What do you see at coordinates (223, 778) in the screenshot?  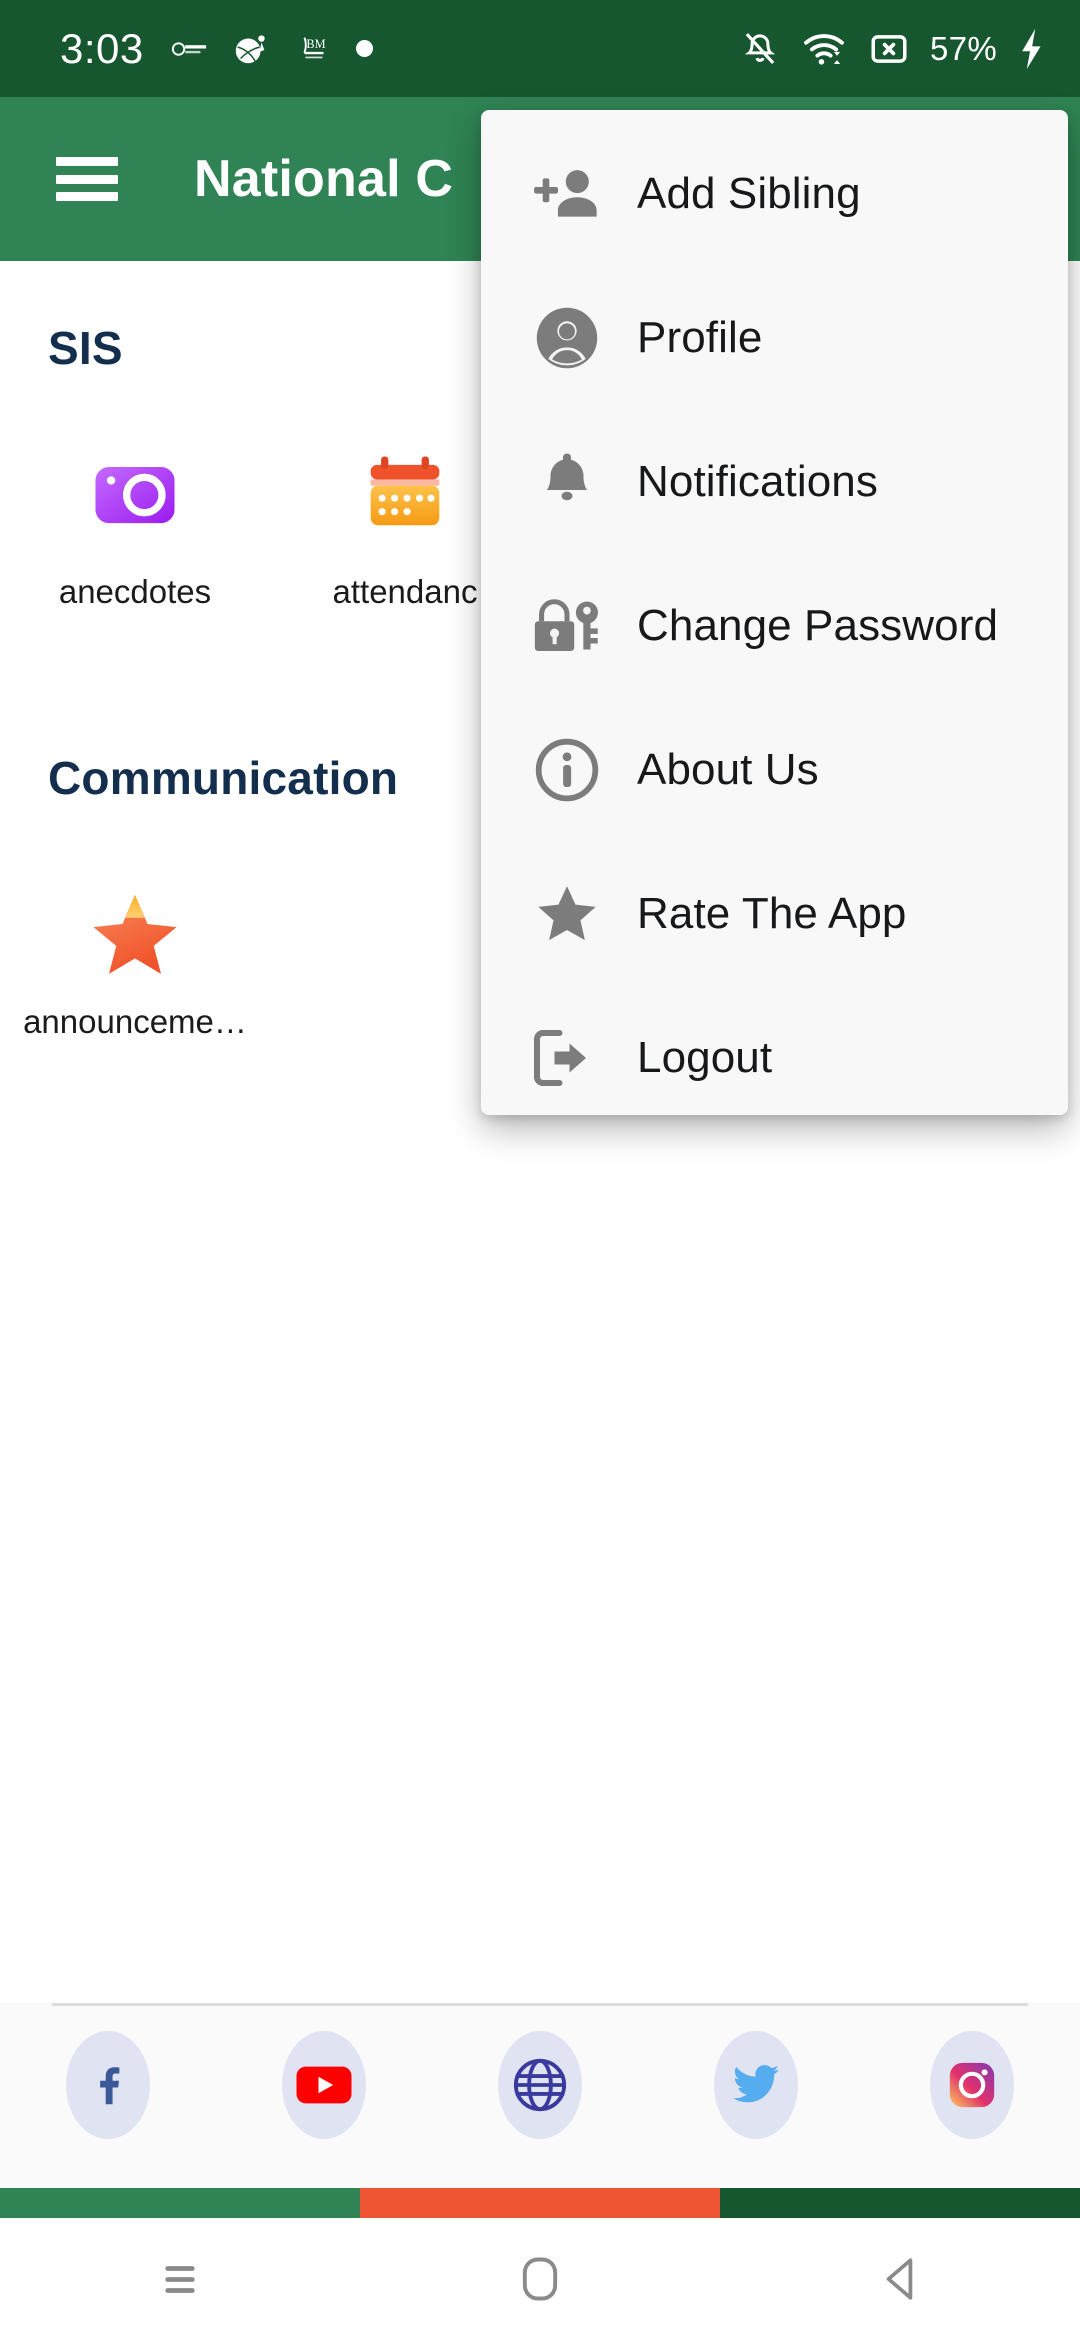 I see `section-title-communication: Communication` at bounding box center [223, 778].